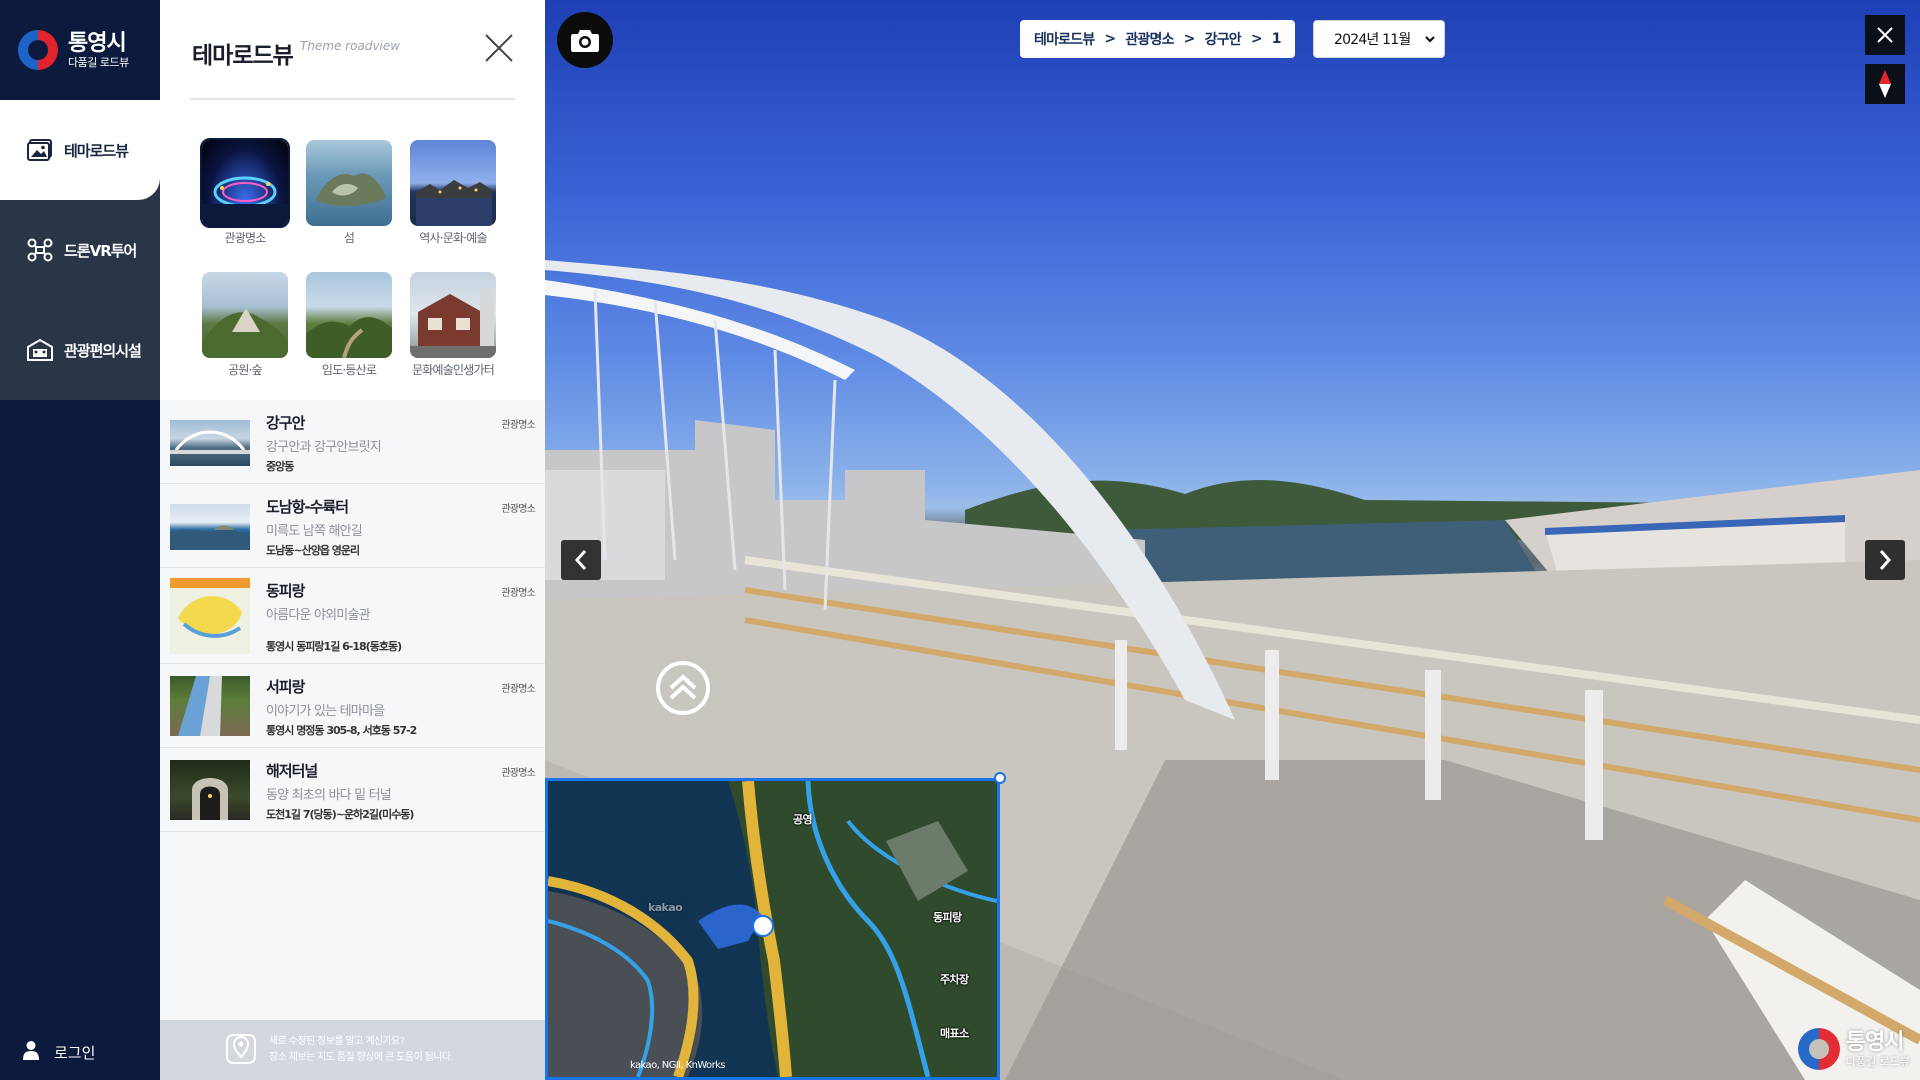 This screenshot has width=1920, height=1080. I want to click on map-pin-icon, so click(241, 1050).